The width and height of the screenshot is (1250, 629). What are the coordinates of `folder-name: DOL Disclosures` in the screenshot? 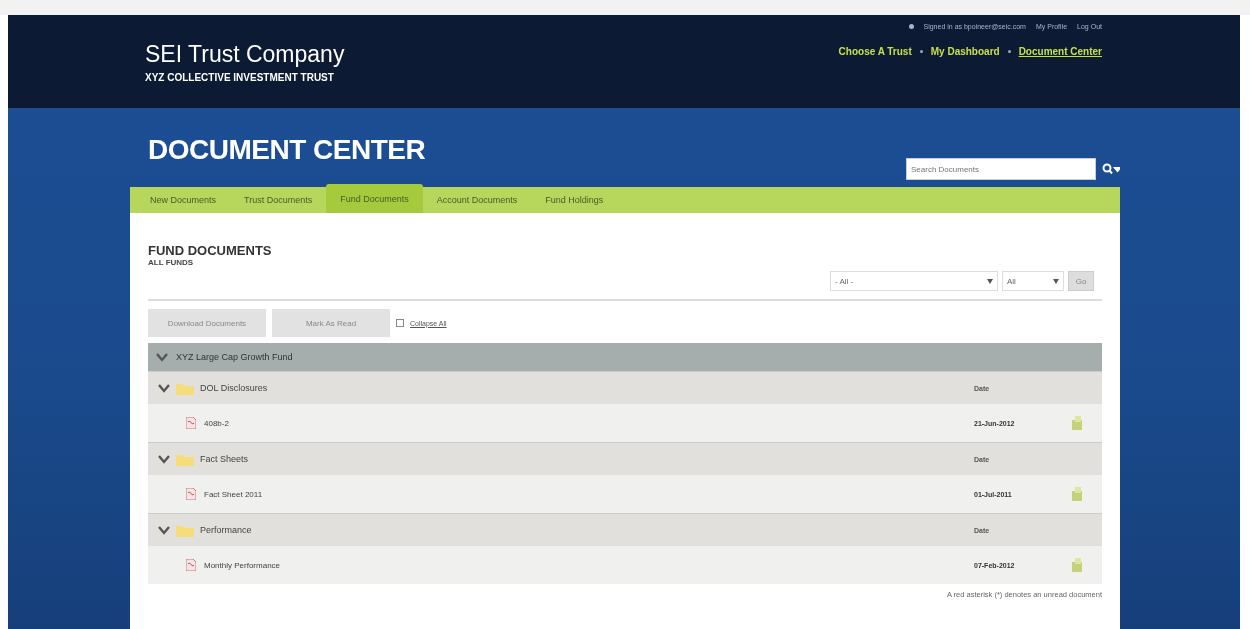 It's located at (234, 388).